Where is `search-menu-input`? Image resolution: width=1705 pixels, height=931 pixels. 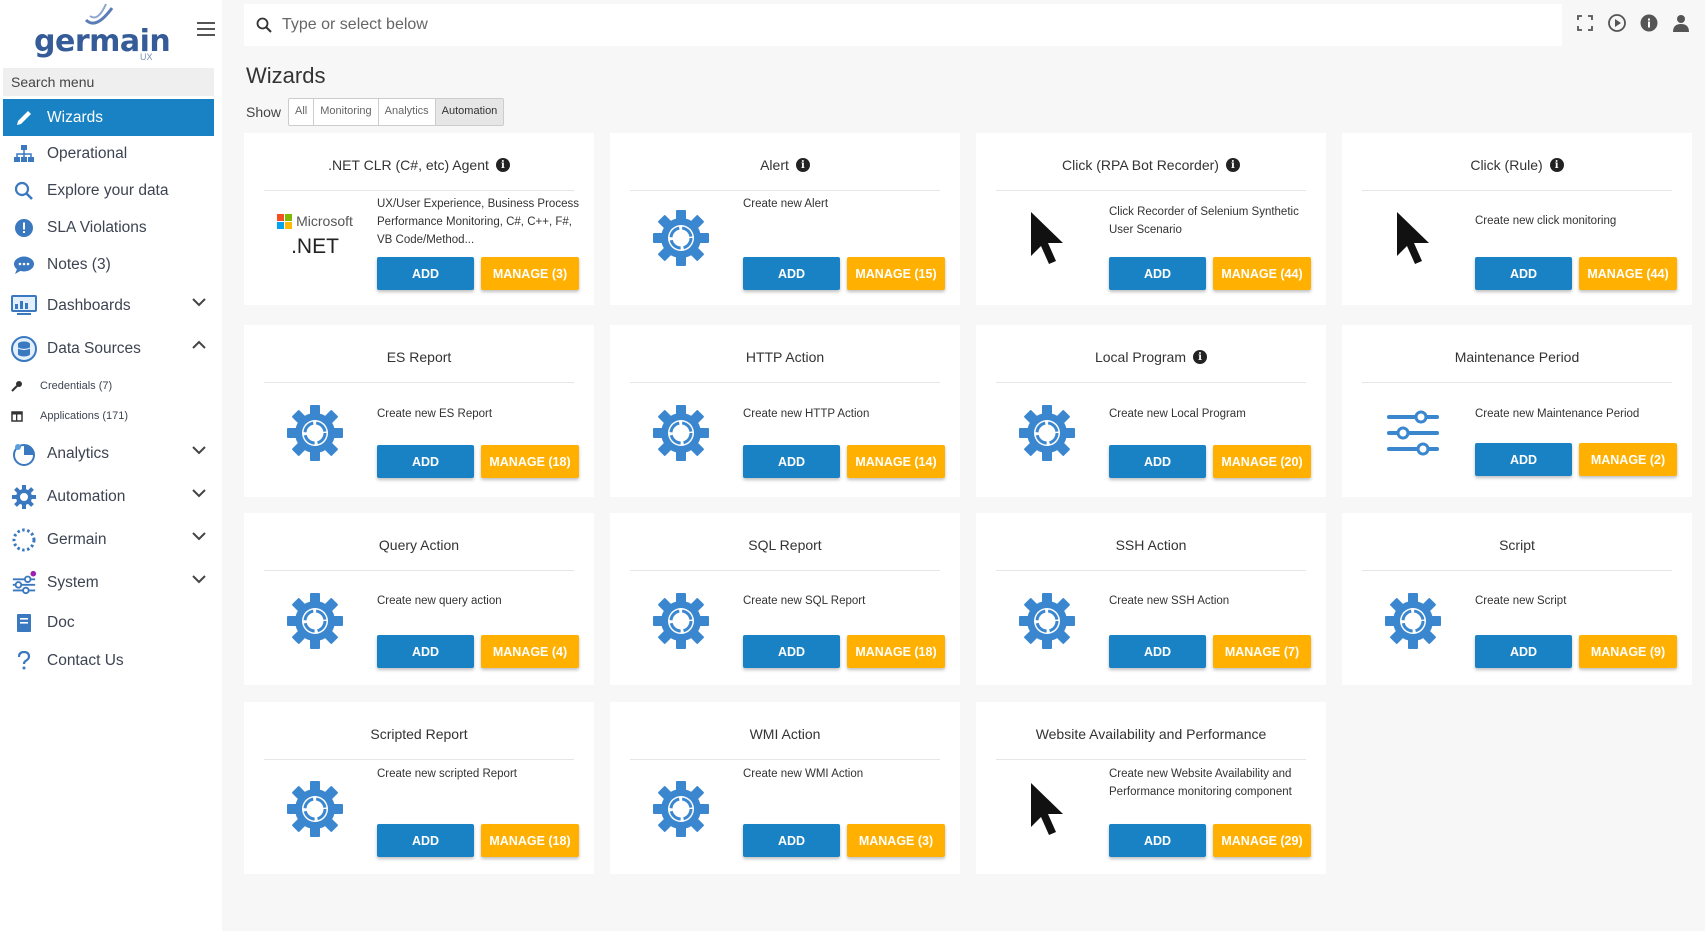
search-menu-input is located at coordinates (108, 82).